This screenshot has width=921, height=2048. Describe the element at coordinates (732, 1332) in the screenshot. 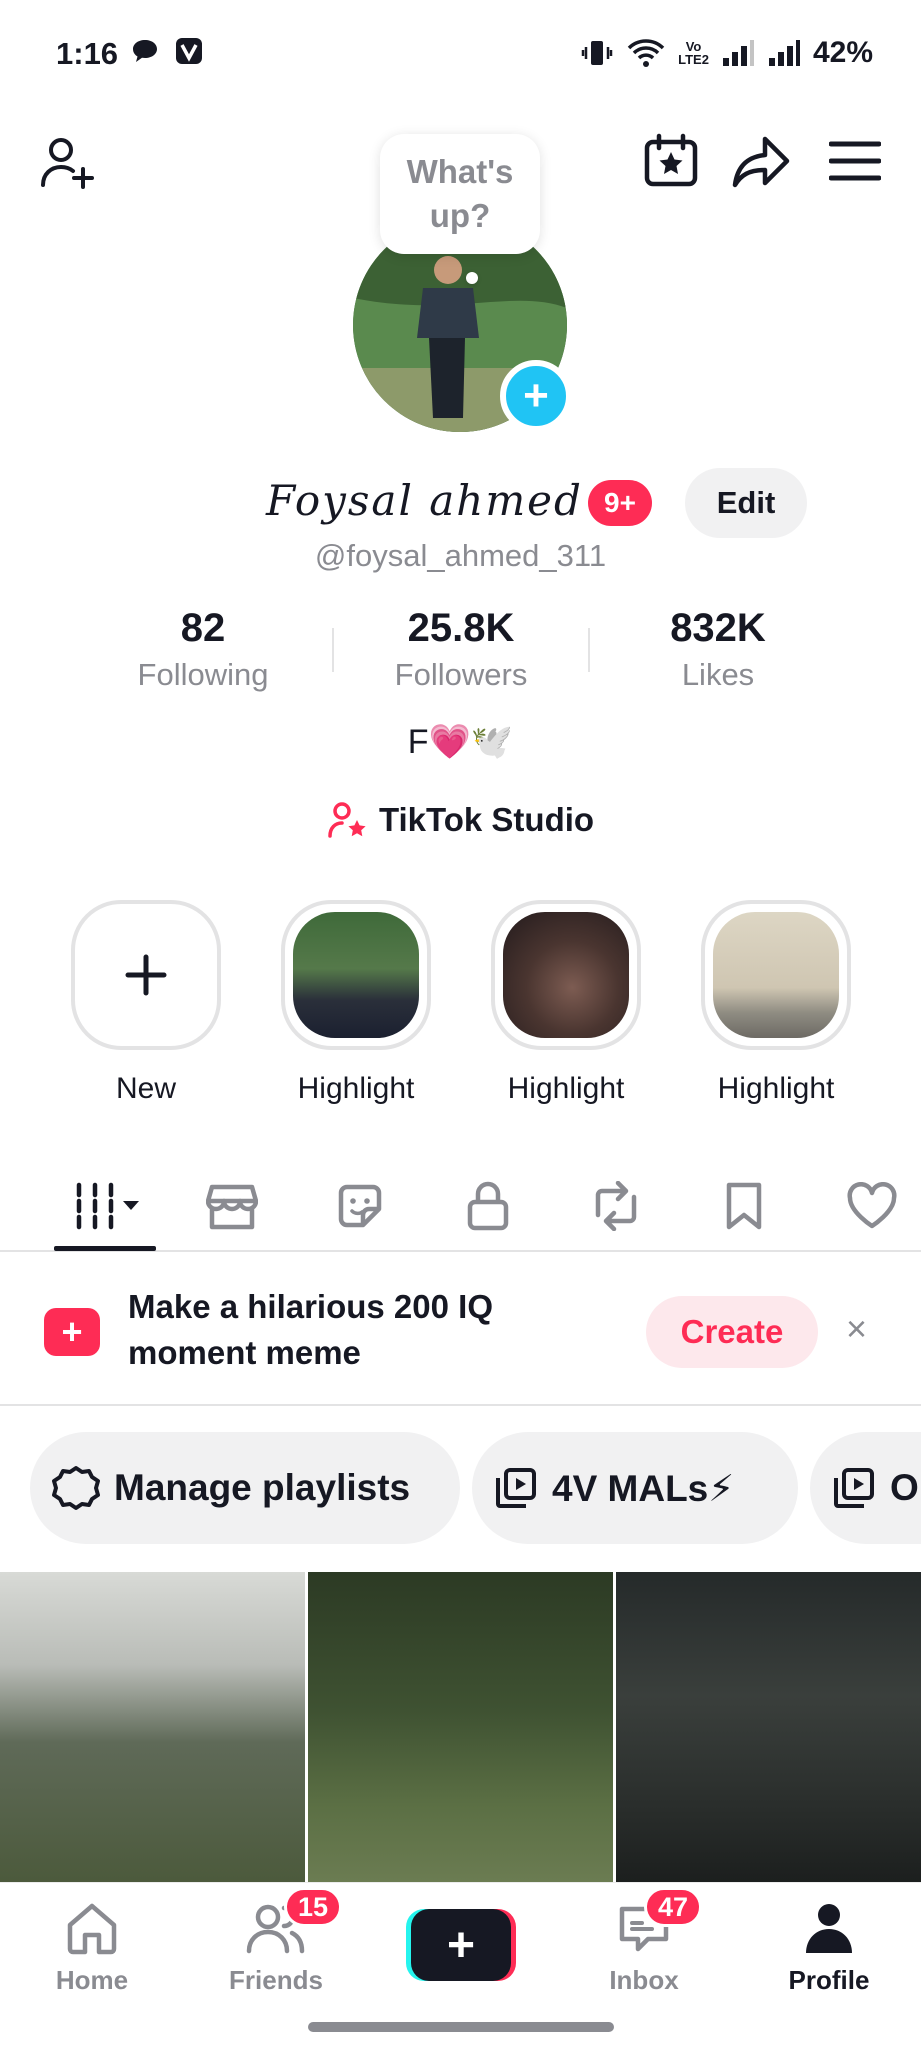

I see `create-button: Create` at that location.